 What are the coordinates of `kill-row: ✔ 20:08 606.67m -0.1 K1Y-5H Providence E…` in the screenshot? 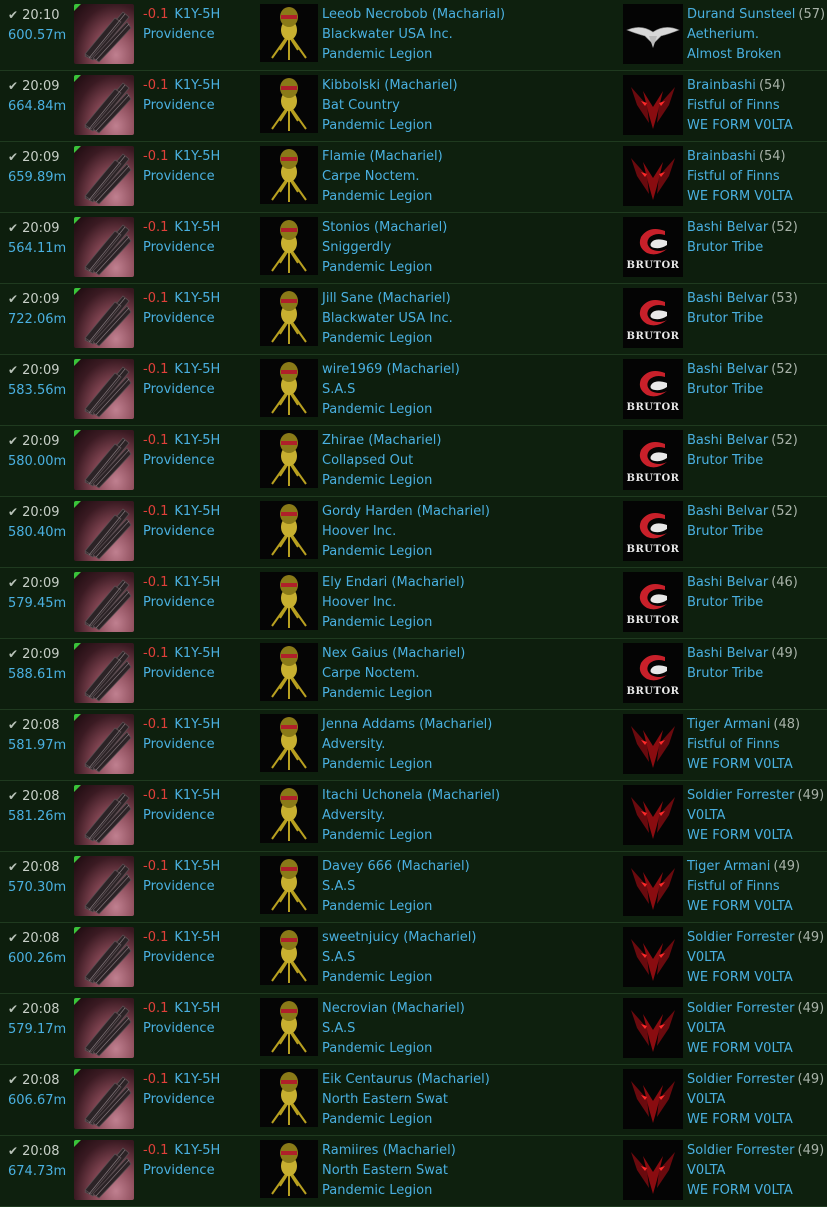 It's located at (413, 1100).